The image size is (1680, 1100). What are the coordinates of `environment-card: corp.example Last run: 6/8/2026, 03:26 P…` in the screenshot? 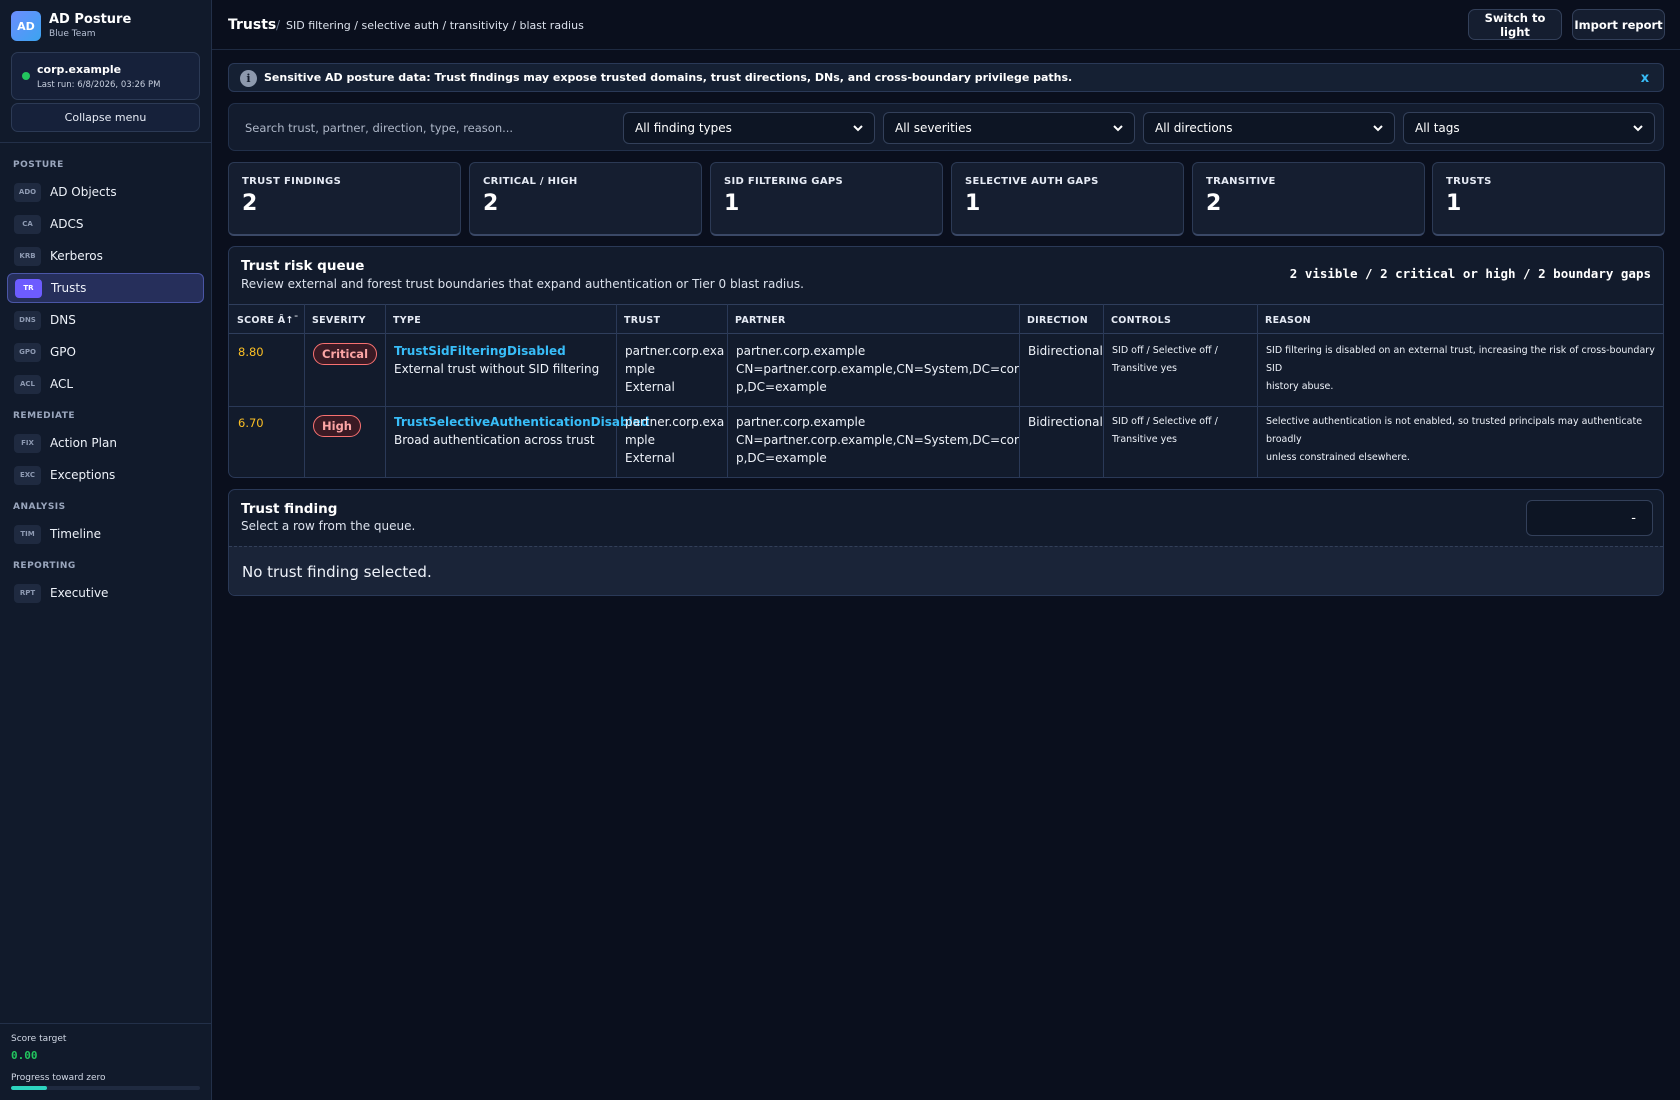 It's located at (105, 76).